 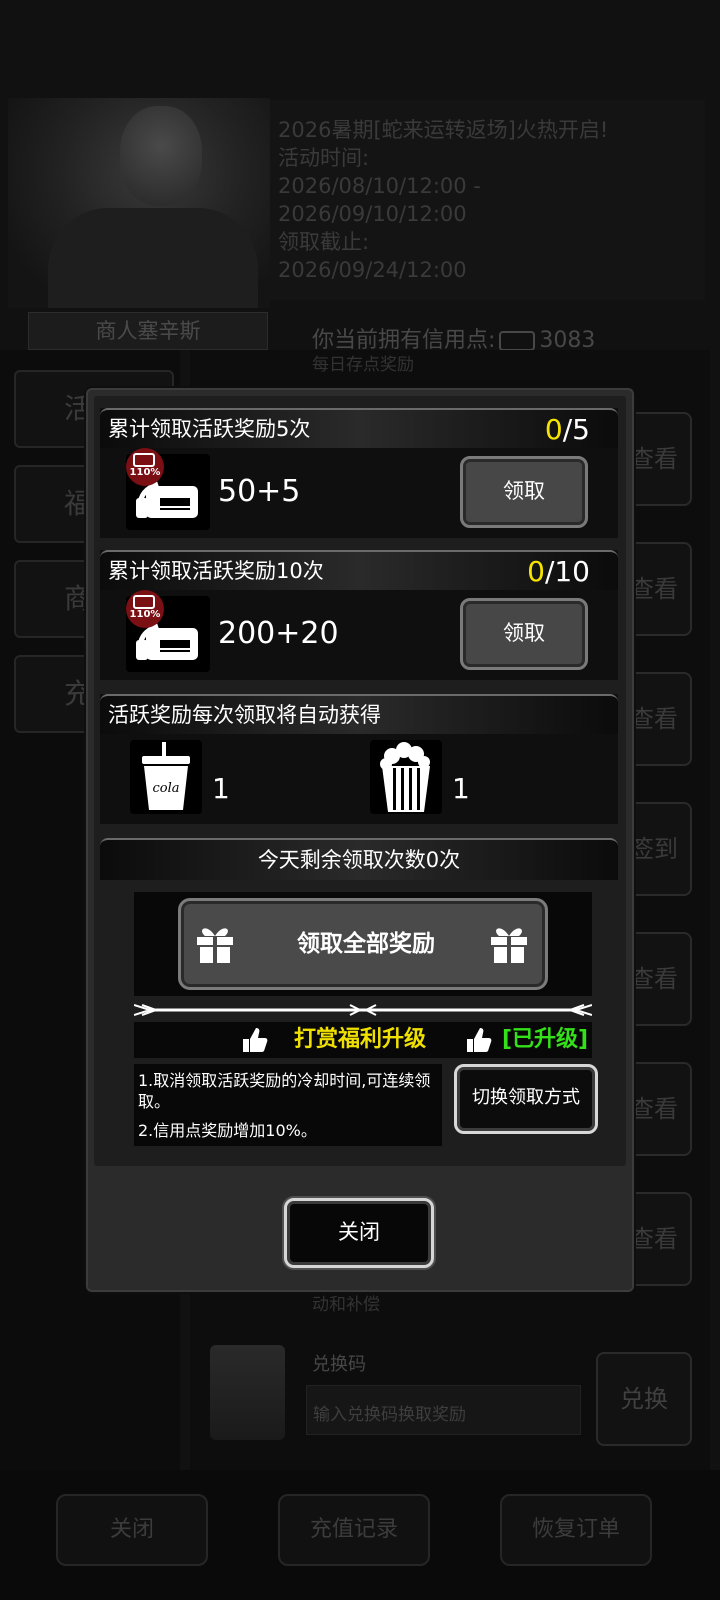 What do you see at coordinates (545, 1039) in the screenshot?
I see `upgraded-status: [已升级]` at bounding box center [545, 1039].